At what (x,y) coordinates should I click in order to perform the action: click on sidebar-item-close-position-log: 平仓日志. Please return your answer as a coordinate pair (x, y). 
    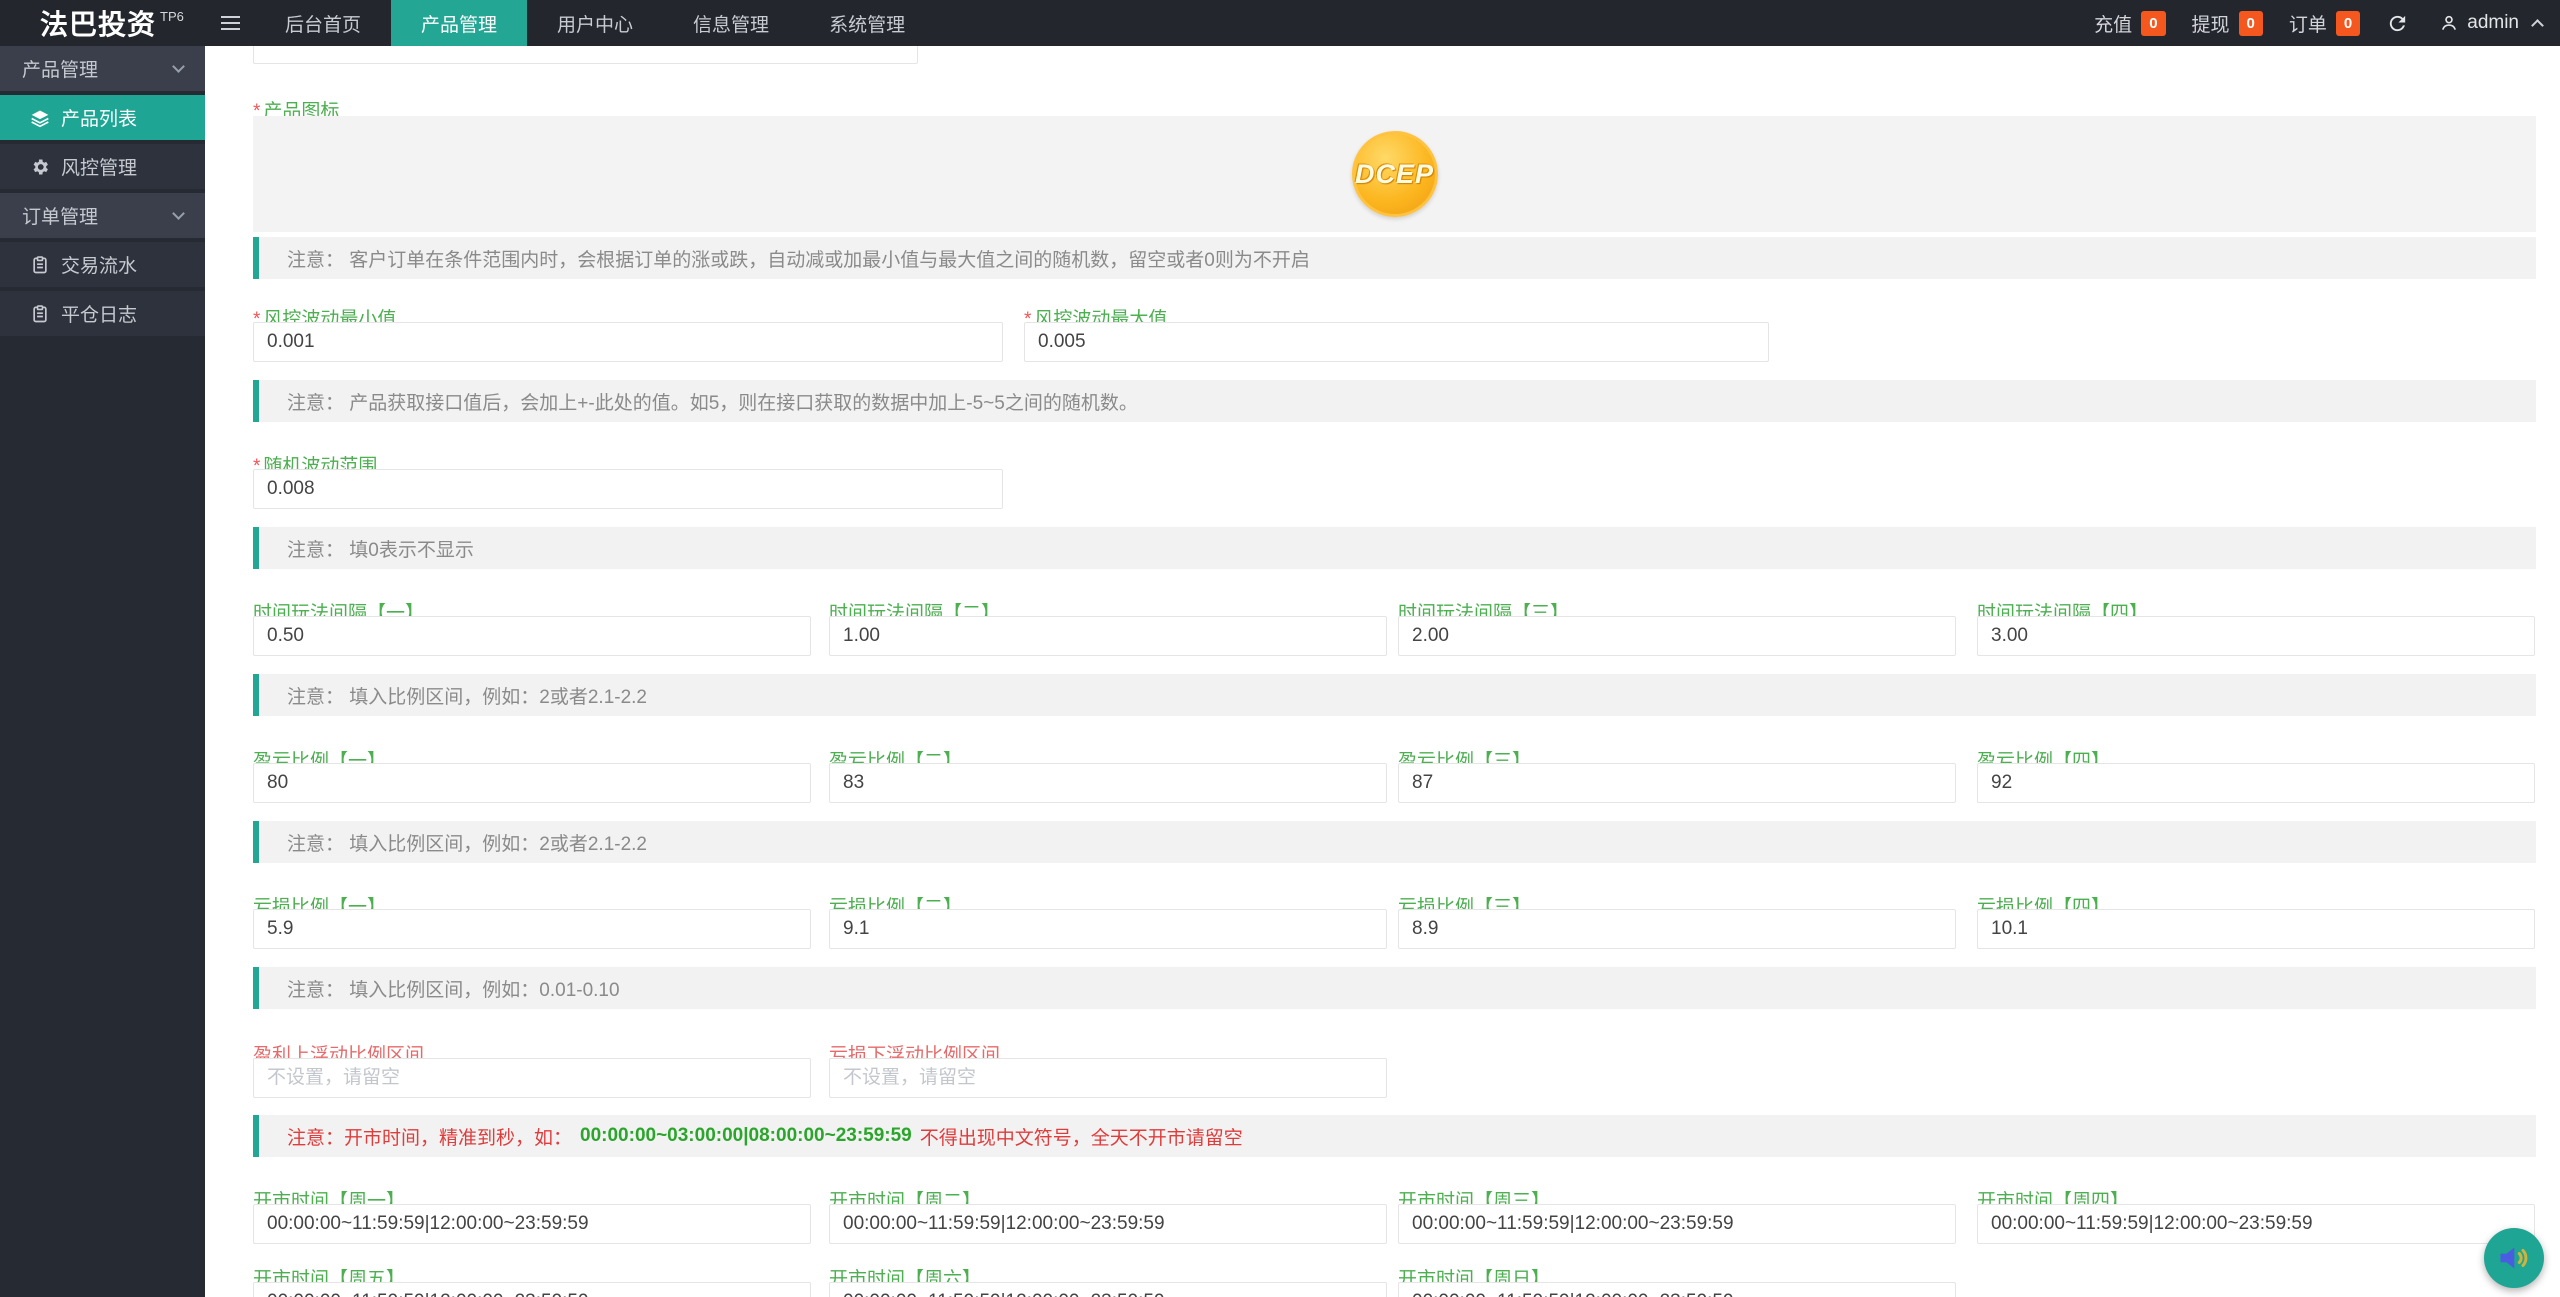
    Looking at the image, I should click on (102, 313).